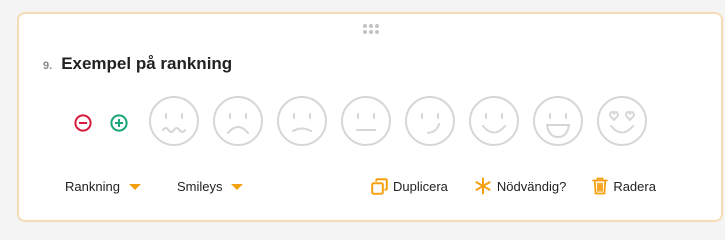 The width and height of the screenshot is (725, 240). Describe the element at coordinates (622, 121) in the screenshot. I see `heart-eyes-face-icon` at that location.